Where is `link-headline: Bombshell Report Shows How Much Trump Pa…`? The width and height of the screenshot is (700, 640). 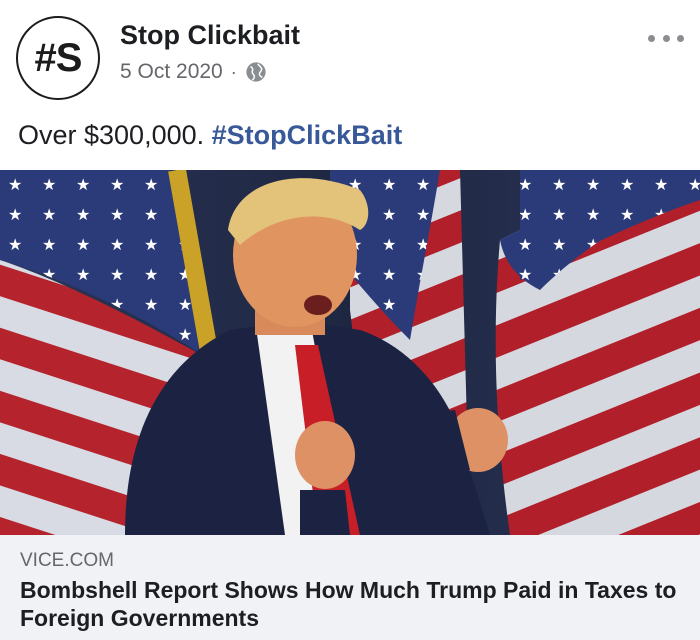
link-headline: Bombshell Report Shows How Much Trump Pa… is located at coordinates (350, 604).